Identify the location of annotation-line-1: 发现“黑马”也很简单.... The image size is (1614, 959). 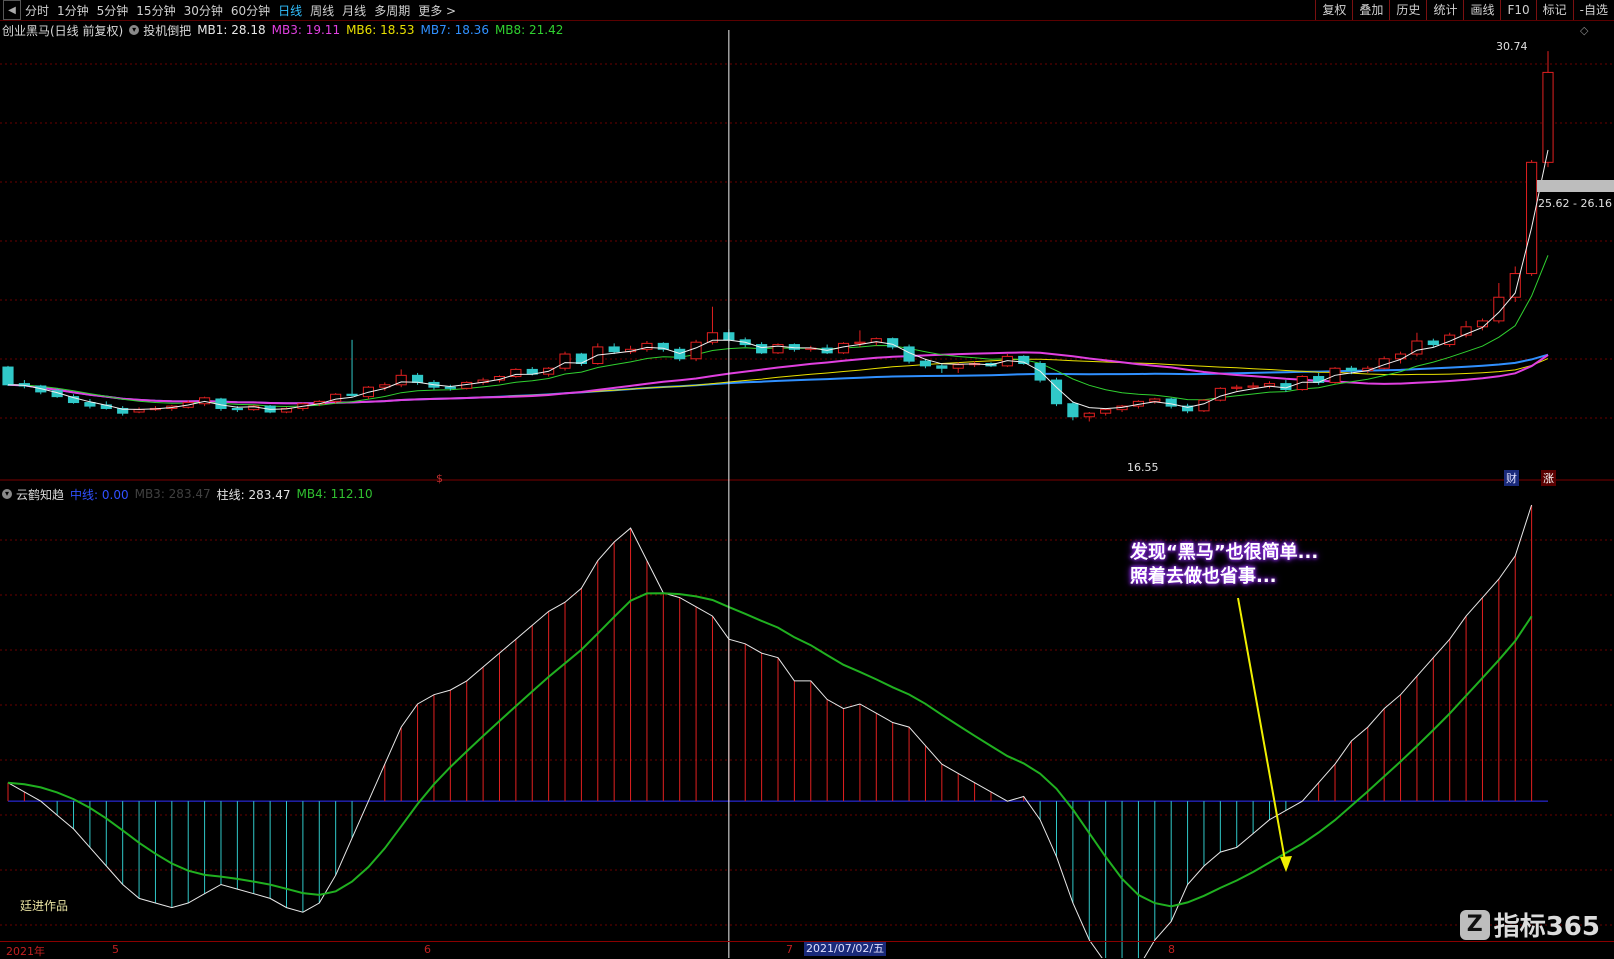
(1224, 552).